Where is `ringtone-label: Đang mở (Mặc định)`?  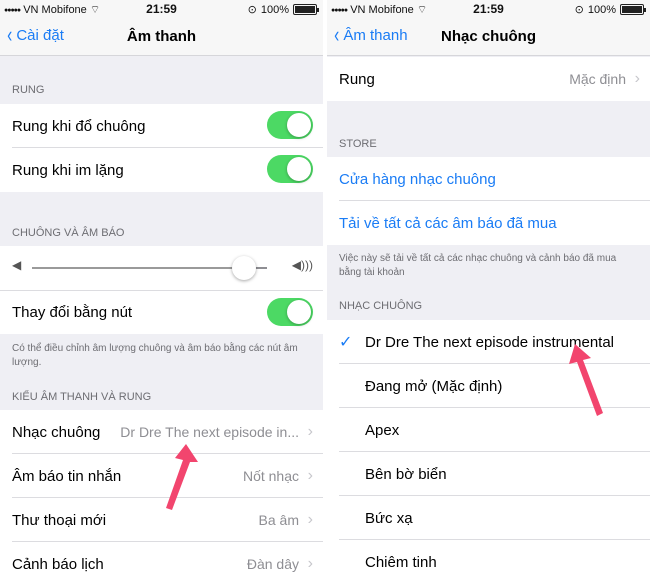
ringtone-label: Đang mở (Mặc định) is located at coordinates (434, 386).